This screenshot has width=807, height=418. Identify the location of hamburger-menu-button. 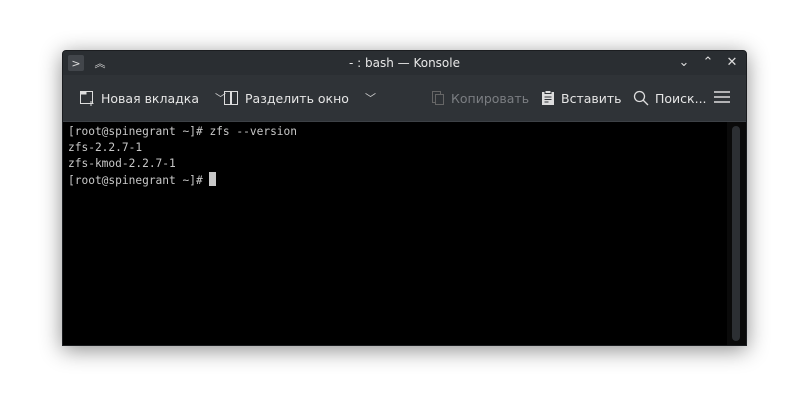
(722, 97).